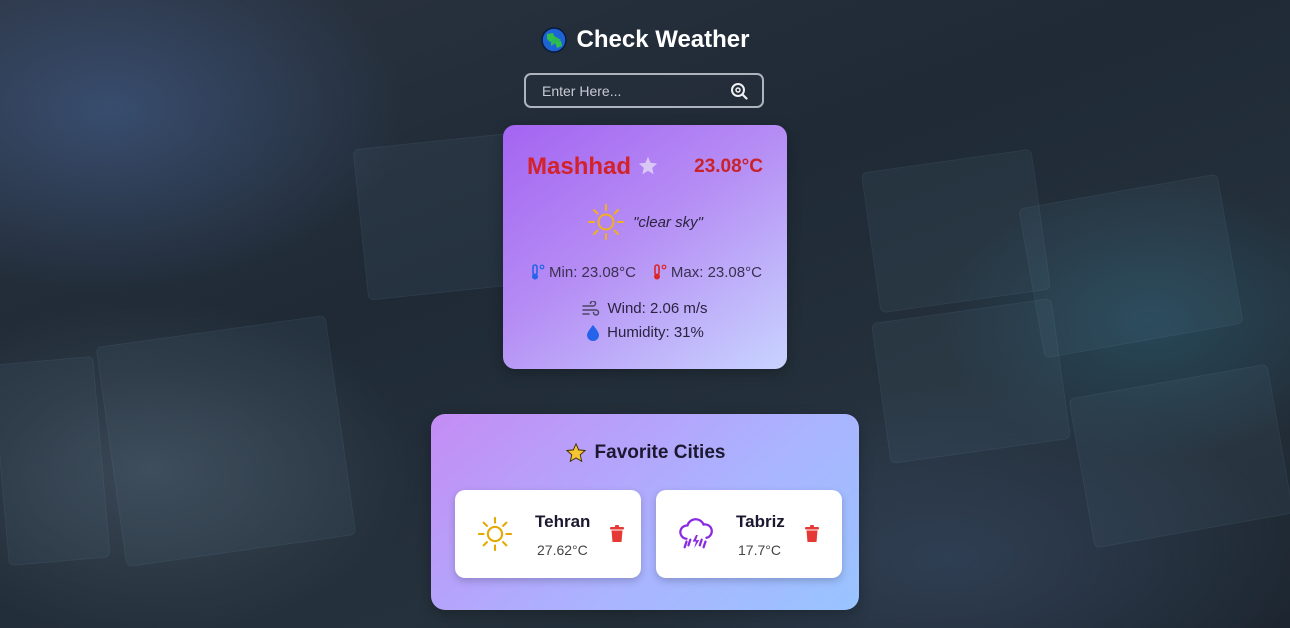 Image resolution: width=1290 pixels, height=628 pixels. Describe the element at coordinates (593, 333) in the screenshot. I see `water-drop-icon` at that location.